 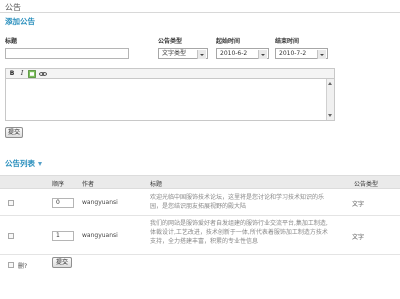 What do you see at coordinates (62, 262) in the screenshot?
I see `list-submit-button: 提交` at bounding box center [62, 262].